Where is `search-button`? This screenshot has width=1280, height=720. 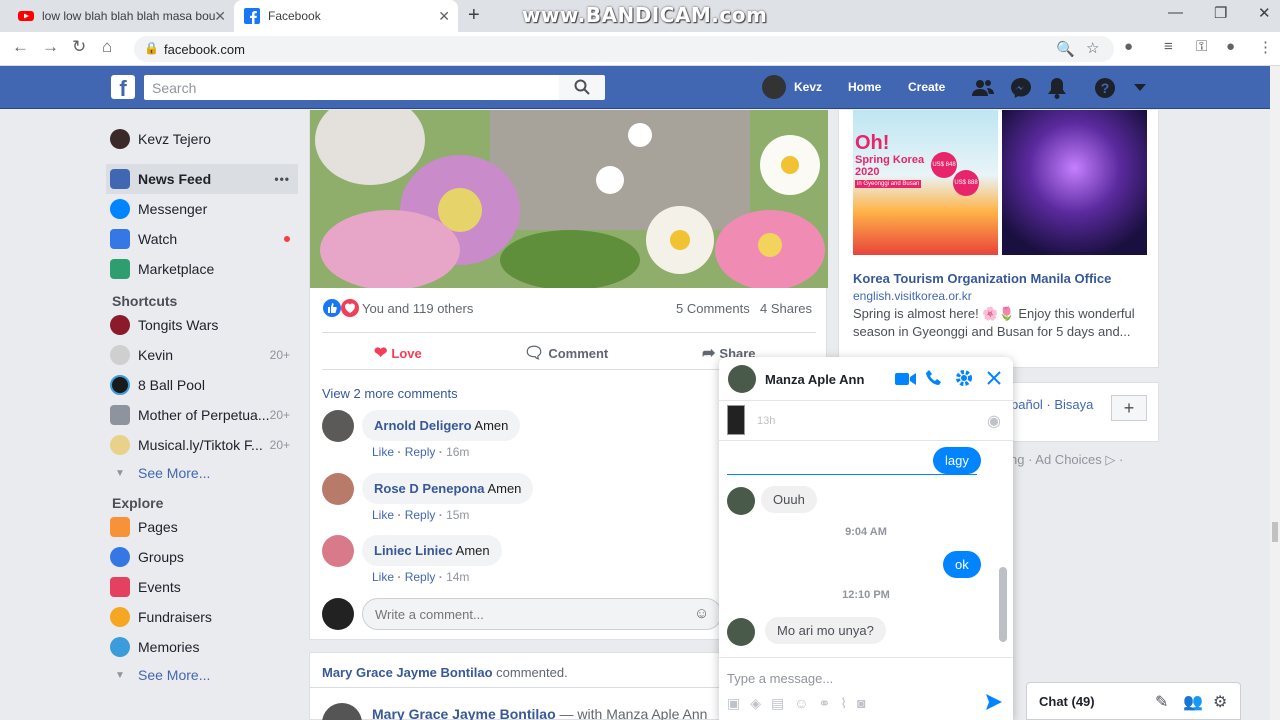
search-button is located at coordinates (582, 87).